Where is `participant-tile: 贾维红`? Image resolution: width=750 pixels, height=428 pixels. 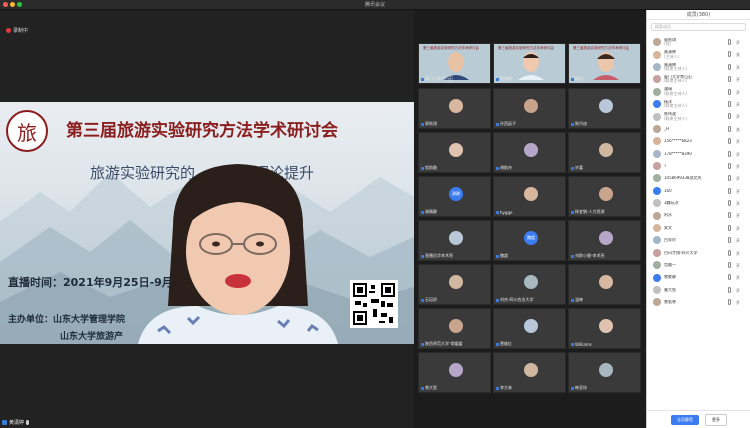 participant-tile: 贾维红 is located at coordinates (529, 328).